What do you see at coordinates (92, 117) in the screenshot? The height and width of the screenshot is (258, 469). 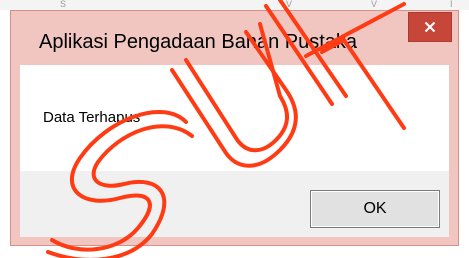 I see `dialog-message: Data Terhapus` at bounding box center [92, 117].